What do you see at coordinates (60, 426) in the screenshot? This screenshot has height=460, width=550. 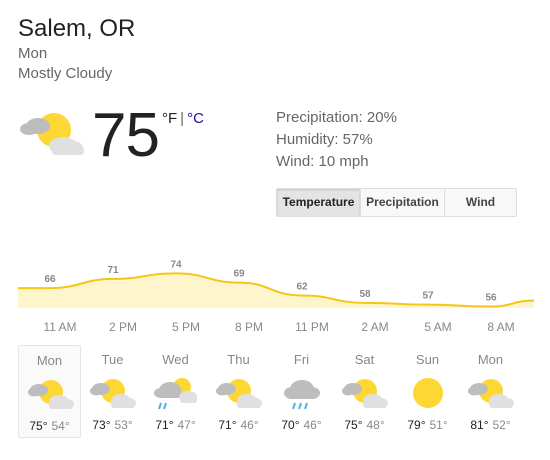 I see `forecast-low: 54°` at bounding box center [60, 426].